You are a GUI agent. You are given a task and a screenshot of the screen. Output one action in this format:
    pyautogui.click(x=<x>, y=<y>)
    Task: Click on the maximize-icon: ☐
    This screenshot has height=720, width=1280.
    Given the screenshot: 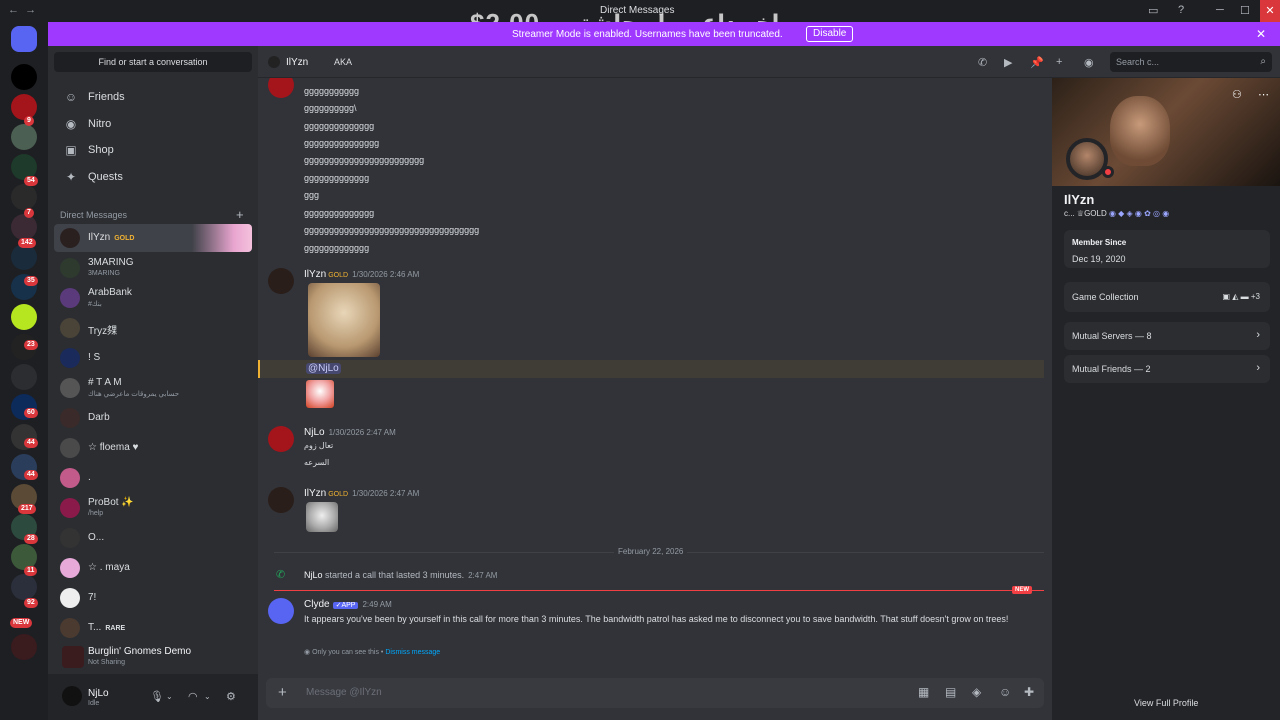 What is the action you would take?
    pyautogui.click(x=1245, y=10)
    